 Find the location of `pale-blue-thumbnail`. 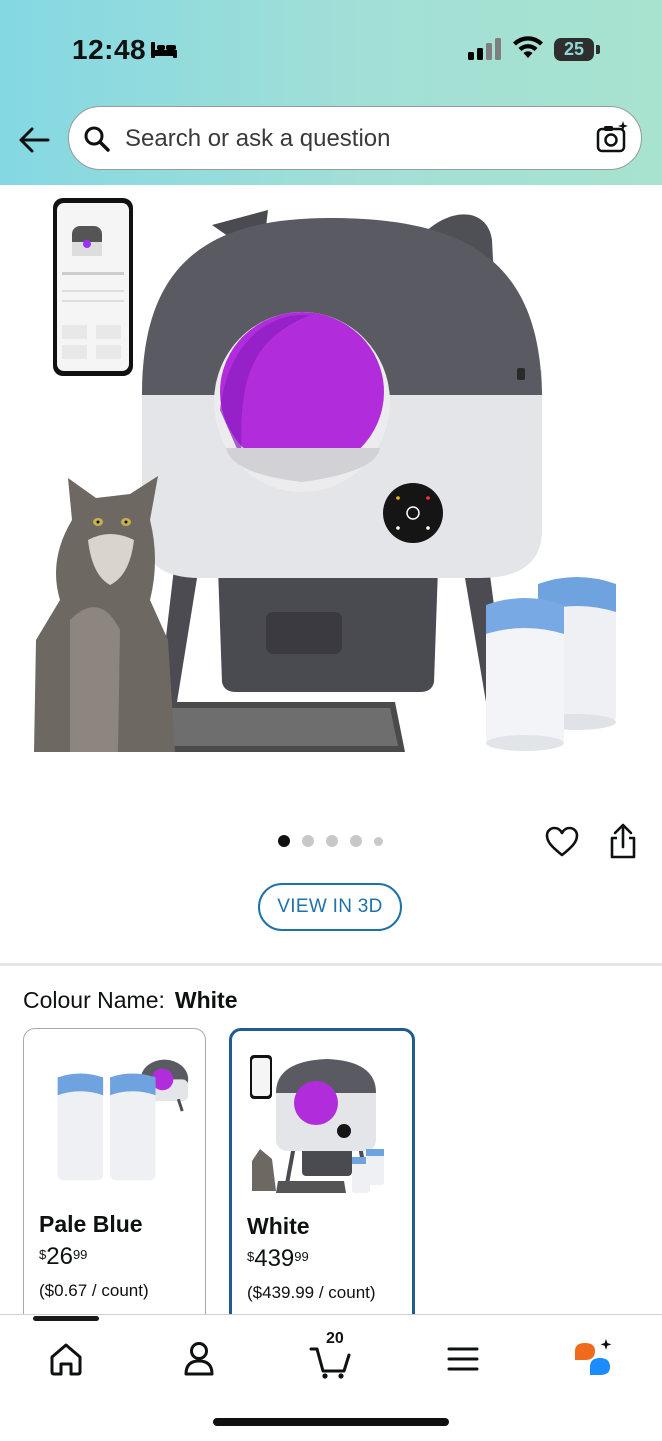

pale-blue-thumbnail is located at coordinates (123, 1120).